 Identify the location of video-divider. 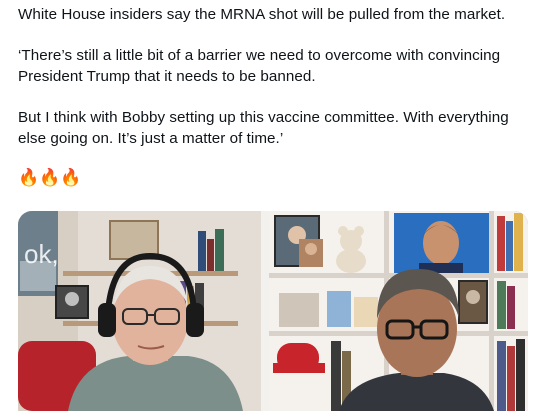
(265, 311).